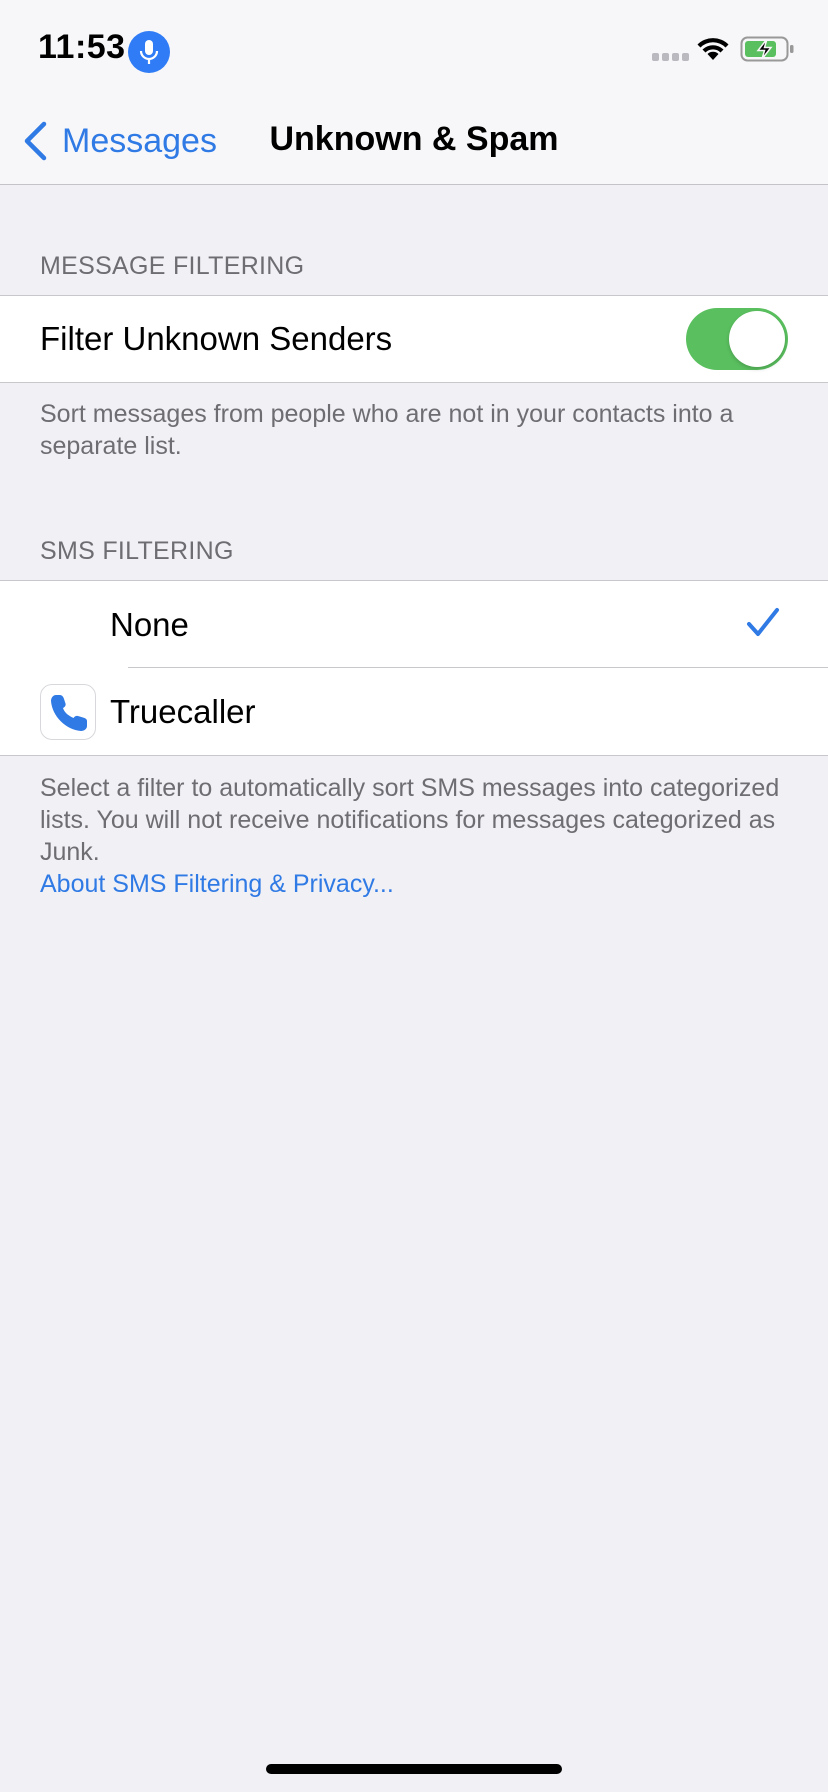 The width and height of the screenshot is (828, 1792). Describe the element at coordinates (414, 624) in the screenshot. I see `sms-filter-option-none: None` at that location.